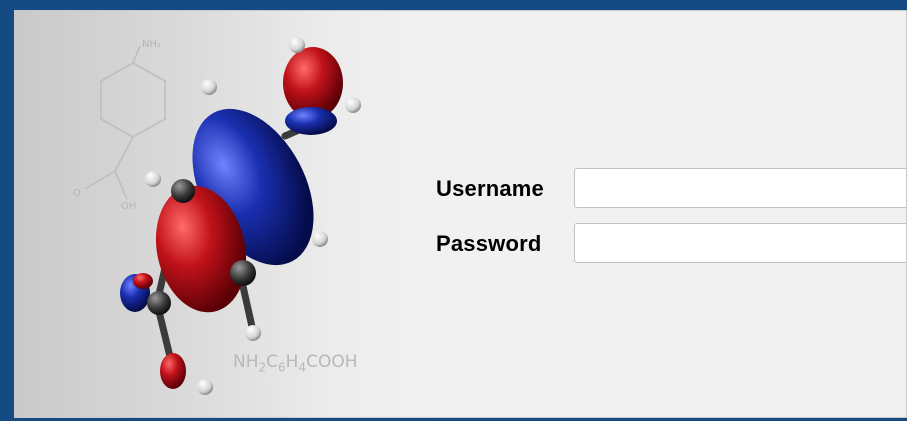  I want to click on password-input, so click(740, 243).